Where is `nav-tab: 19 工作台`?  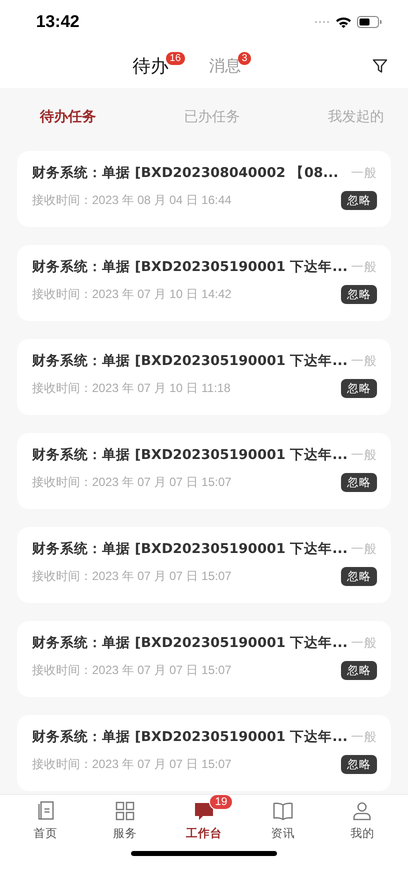 nav-tab: 19 工作台 is located at coordinates (204, 821).